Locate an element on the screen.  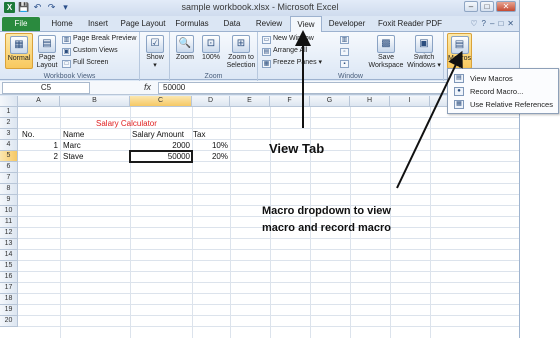
name-box: C5 is located at coordinates (46, 88).